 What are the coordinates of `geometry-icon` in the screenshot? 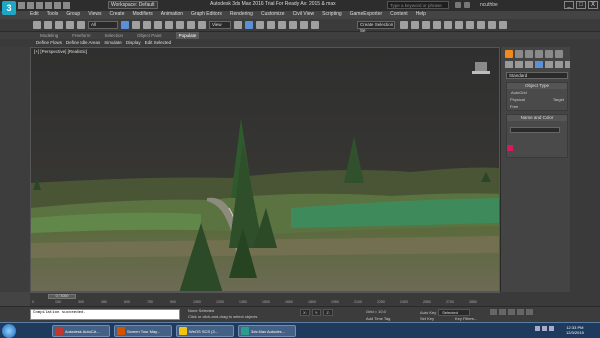 It's located at (509, 64).